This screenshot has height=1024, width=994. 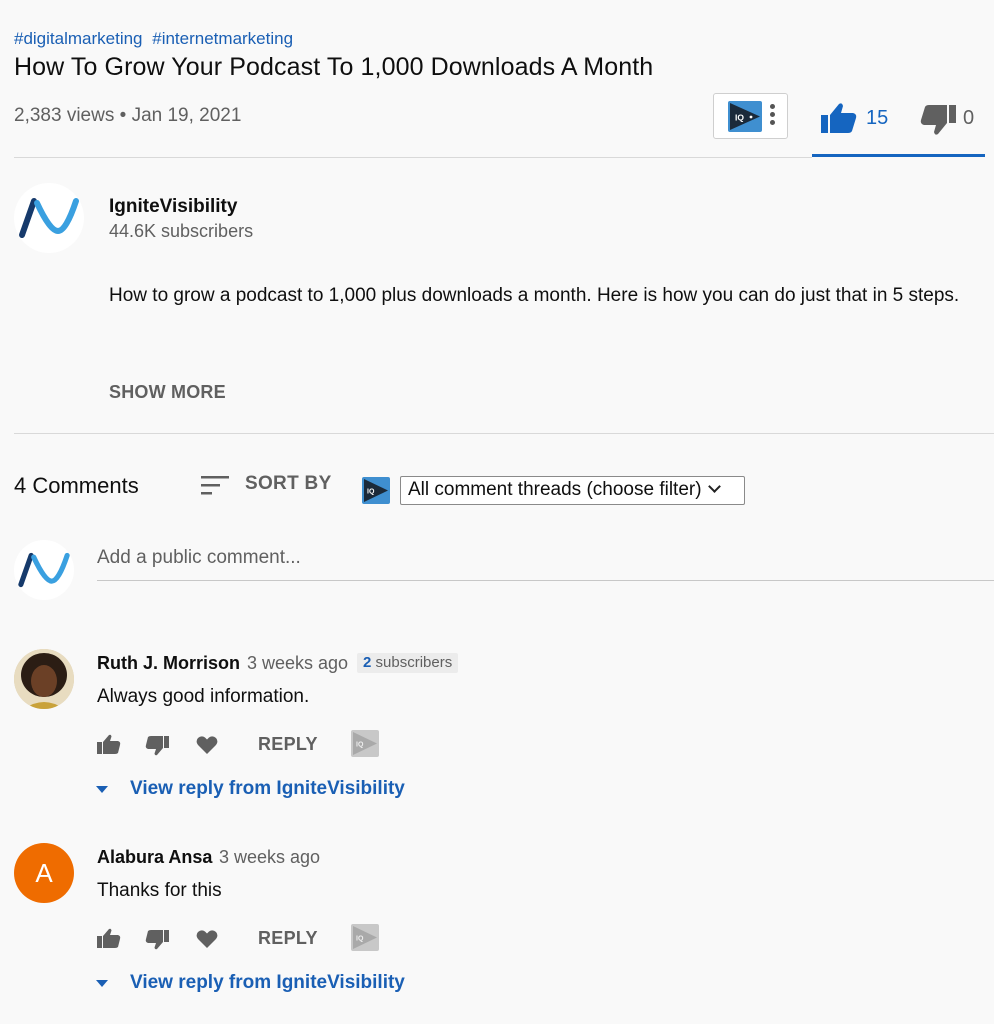 What do you see at coordinates (168, 663) in the screenshot?
I see `comment-author: Ruth J. Morrison` at bounding box center [168, 663].